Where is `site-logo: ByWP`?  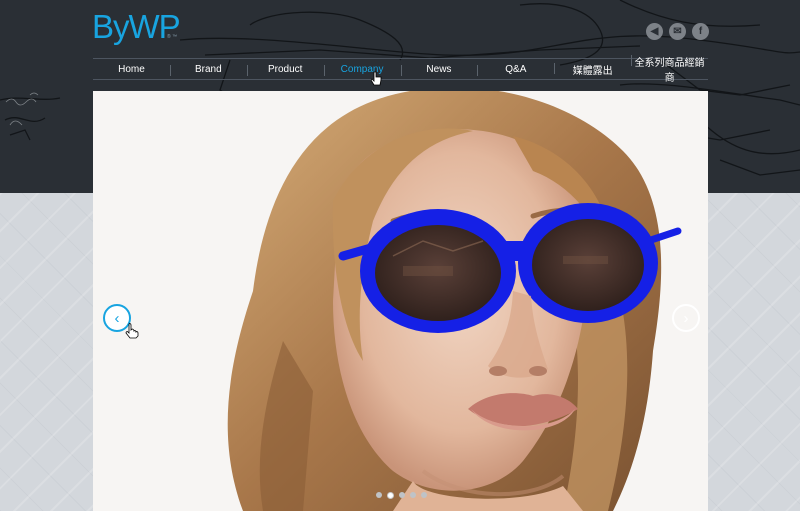 site-logo: ByWP is located at coordinates (136, 27).